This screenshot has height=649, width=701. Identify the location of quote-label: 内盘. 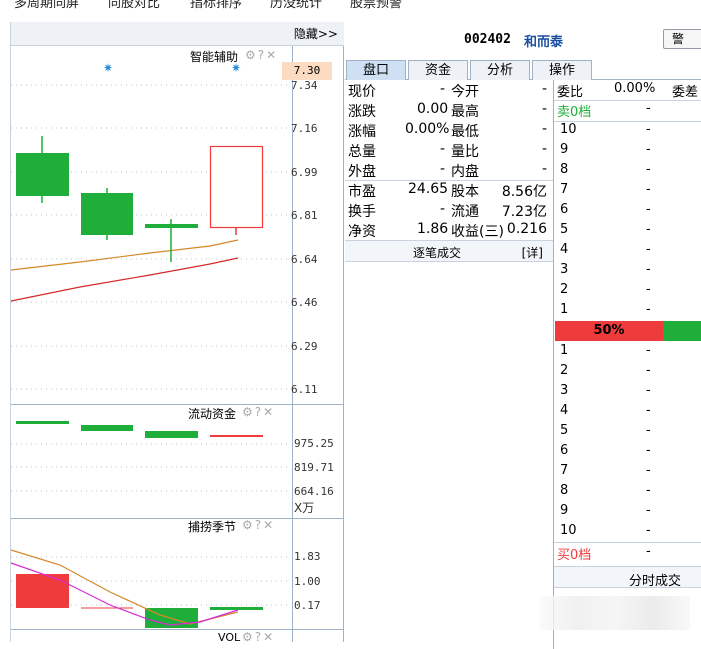
(465, 172).